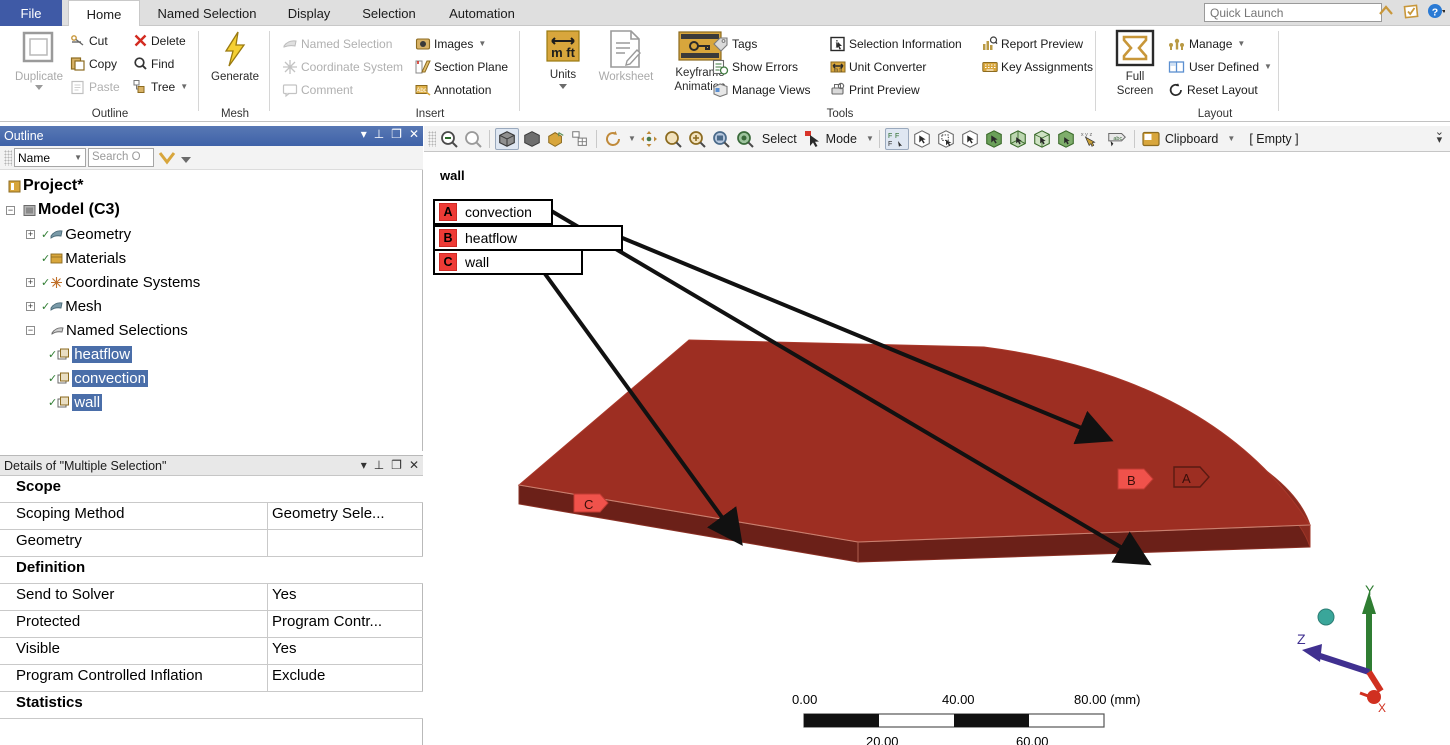 Image resolution: width=1450 pixels, height=745 pixels. I want to click on tree-item-geometry: + ✓ Geometry, so click(211, 234).